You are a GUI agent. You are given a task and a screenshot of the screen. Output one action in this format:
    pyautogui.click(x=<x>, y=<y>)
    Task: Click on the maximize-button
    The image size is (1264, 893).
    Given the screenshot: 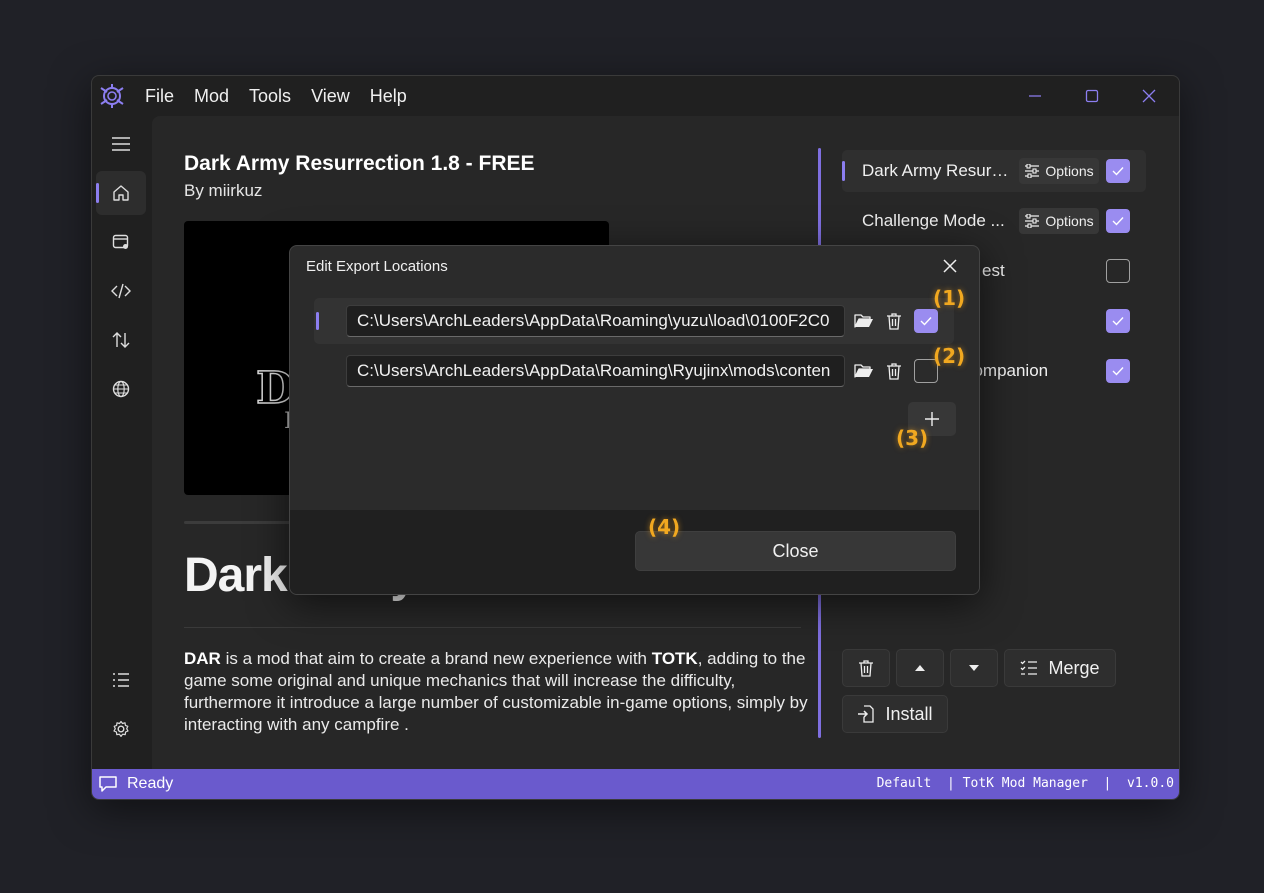 What is the action you would take?
    pyautogui.click(x=1092, y=96)
    